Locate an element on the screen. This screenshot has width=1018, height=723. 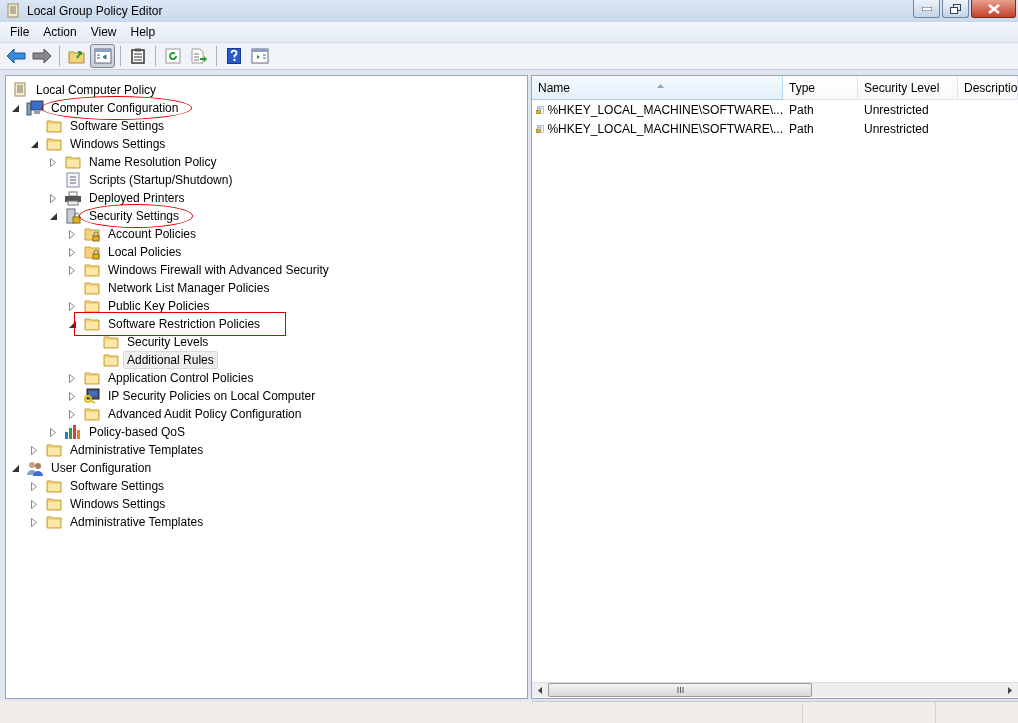
rule-type: Path is located at coordinates (801, 109).